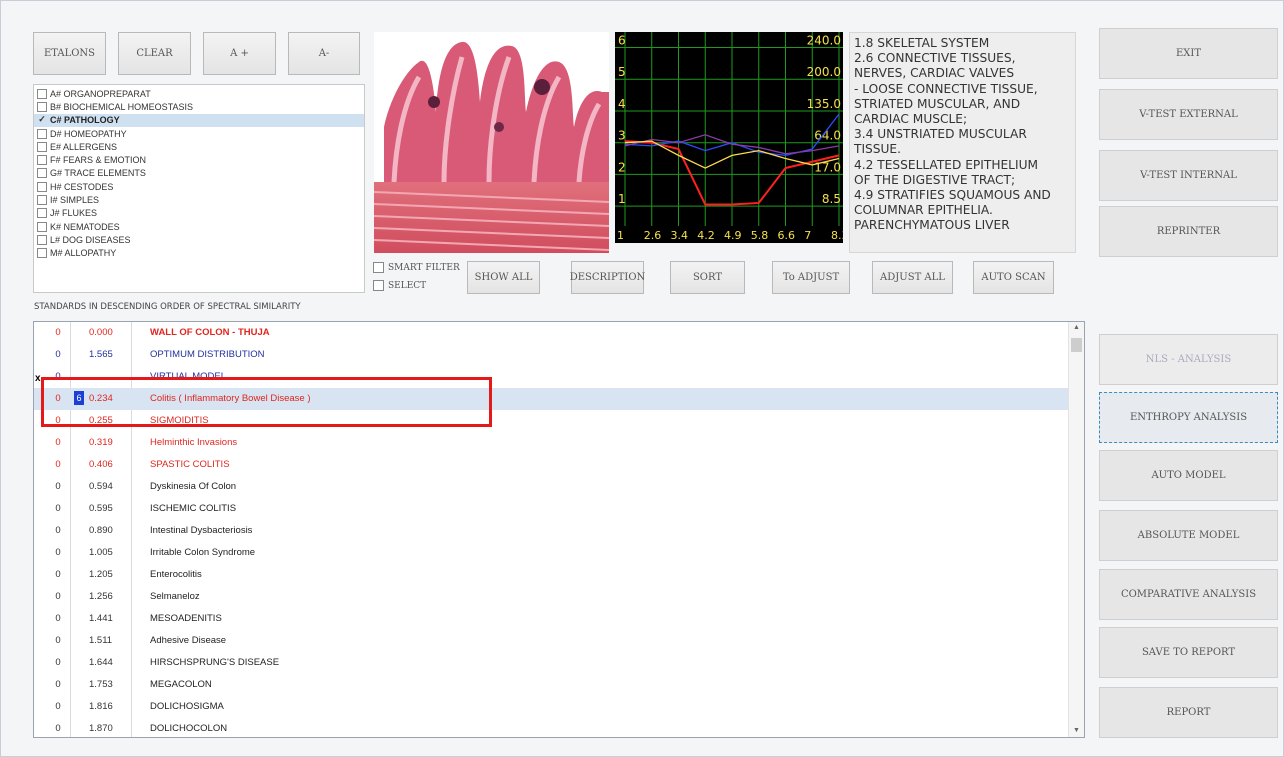 This screenshot has height=757, width=1284. I want to click on category-item: ✓ C# PATHOLOGY, so click(199, 120).